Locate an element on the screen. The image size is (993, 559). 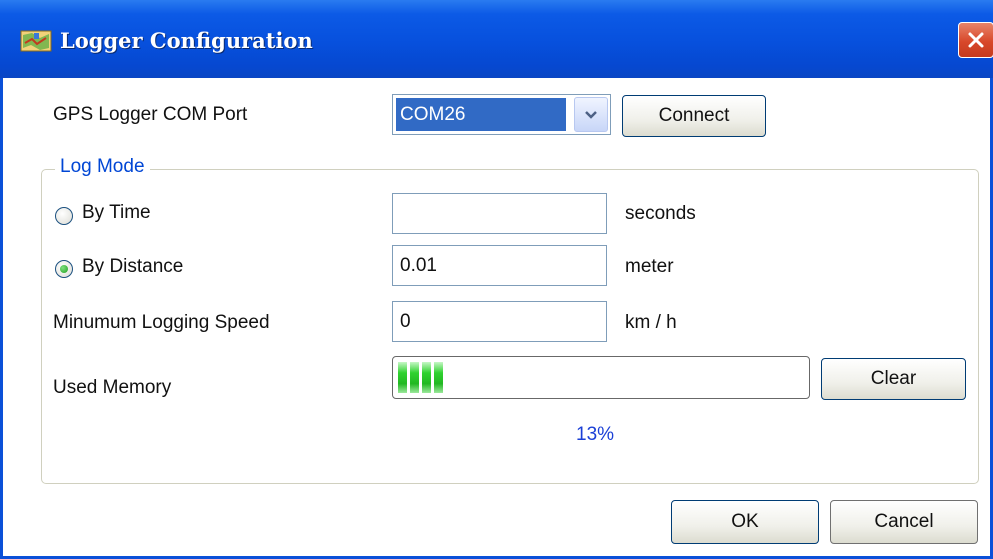
by-time-radio is located at coordinates (64, 216).